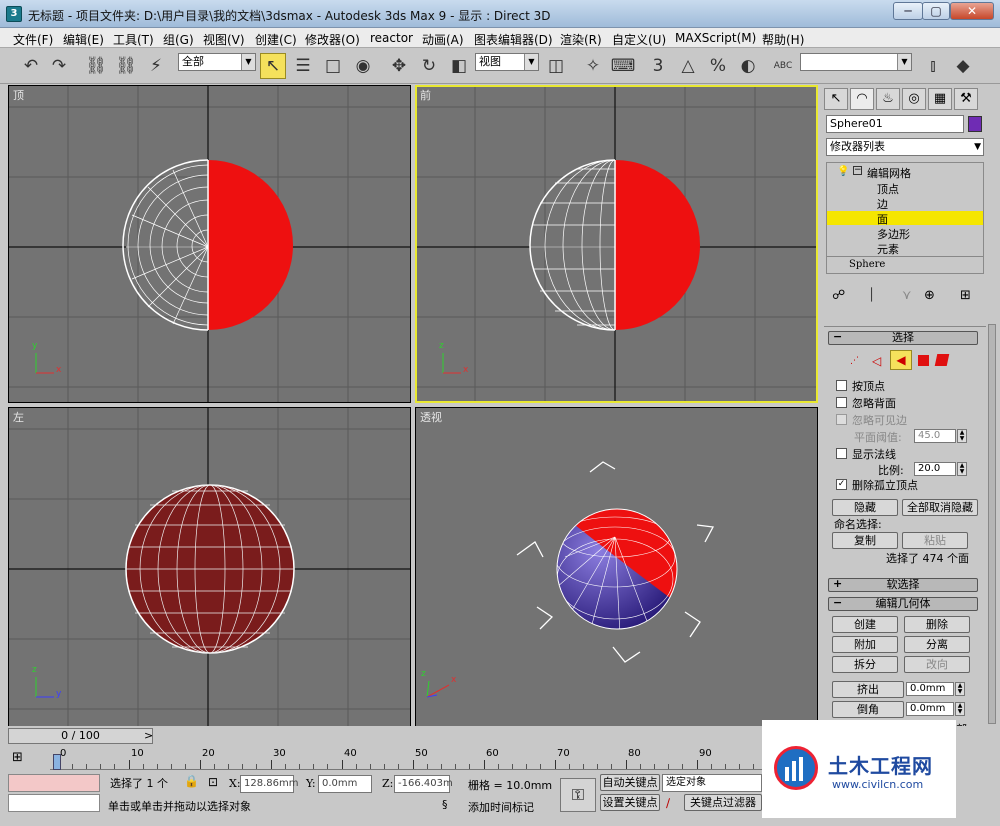 The width and height of the screenshot is (1000, 826). Describe the element at coordinates (723, 802) in the screenshot. I see `key-filters-button: 关键点过滤器` at that location.